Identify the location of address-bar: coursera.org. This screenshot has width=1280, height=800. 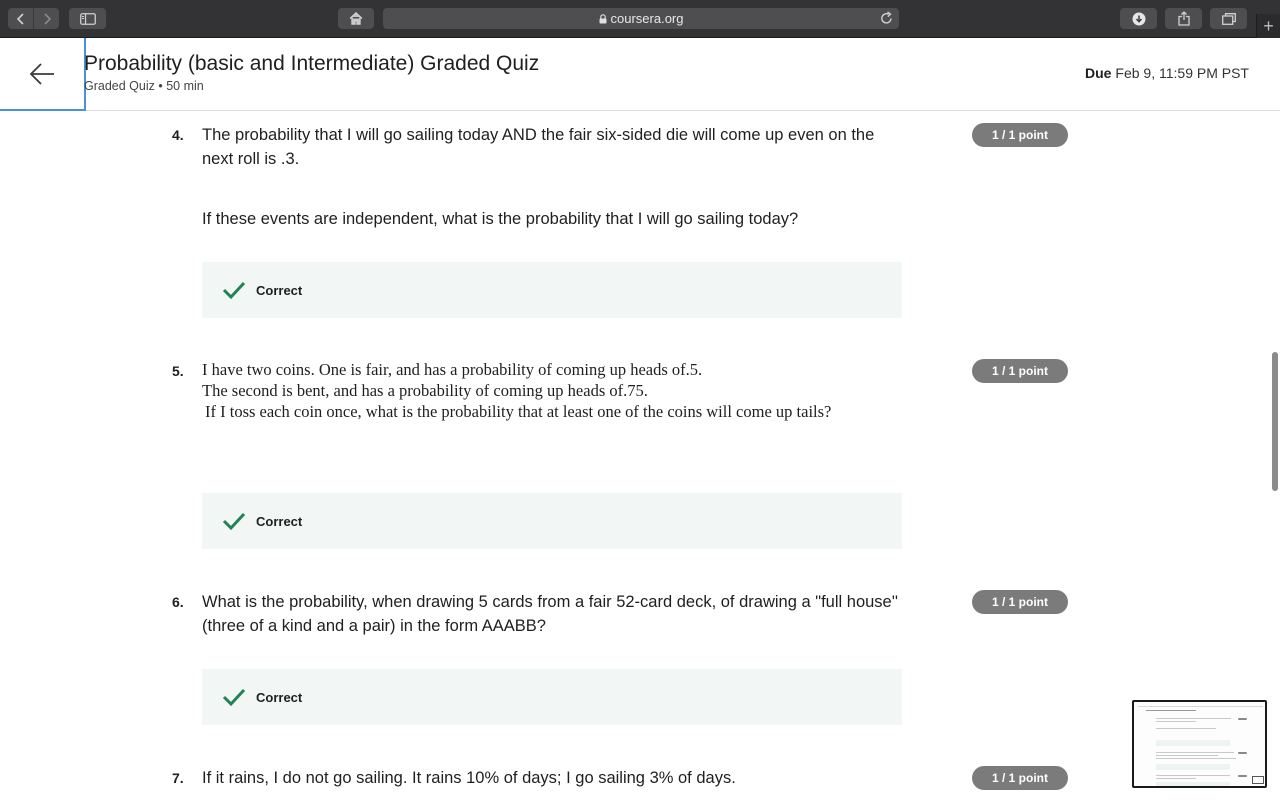
(641, 18).